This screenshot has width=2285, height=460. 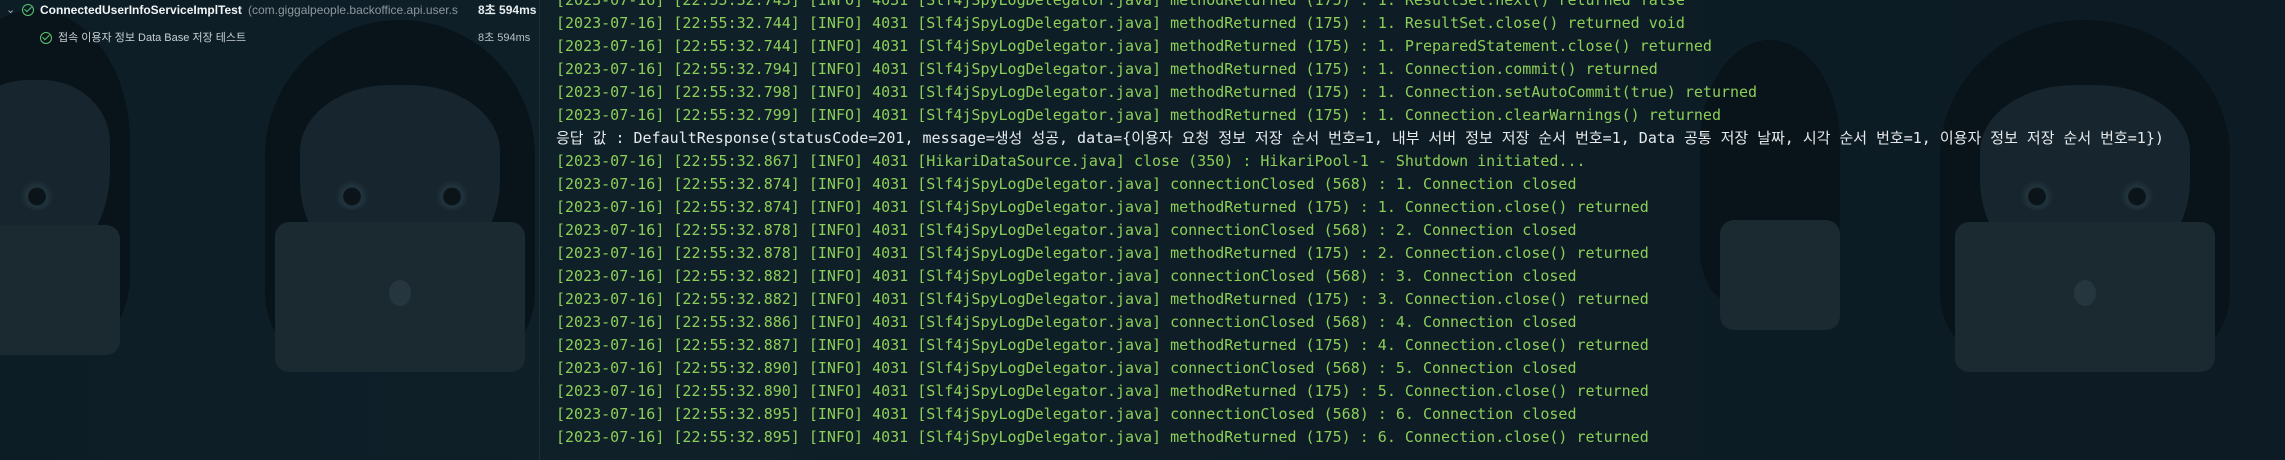 What do you see at coordinates (353, 10) in the screenshot?
I see `test-class-package: (com.giggalpeople.backoffice.api.user.s` at bounding box center [353, 10].